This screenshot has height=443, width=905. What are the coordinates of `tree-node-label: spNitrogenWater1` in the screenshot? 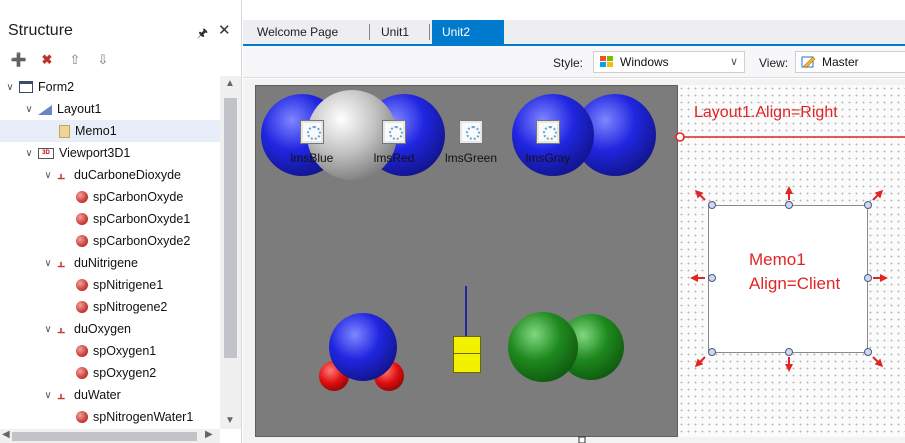 It's located at (143, 417).